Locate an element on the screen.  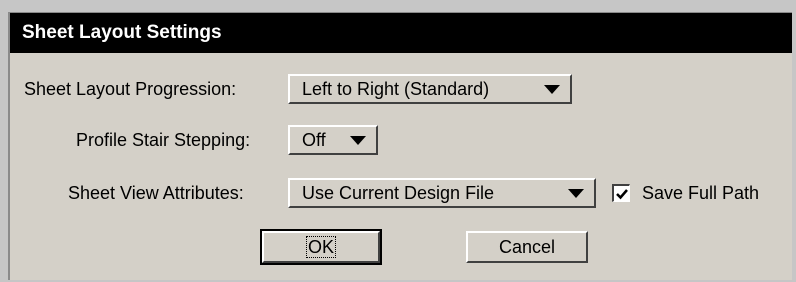
progression-dropdown: Left to Right (Standard) is located at coordinates (430, 89).